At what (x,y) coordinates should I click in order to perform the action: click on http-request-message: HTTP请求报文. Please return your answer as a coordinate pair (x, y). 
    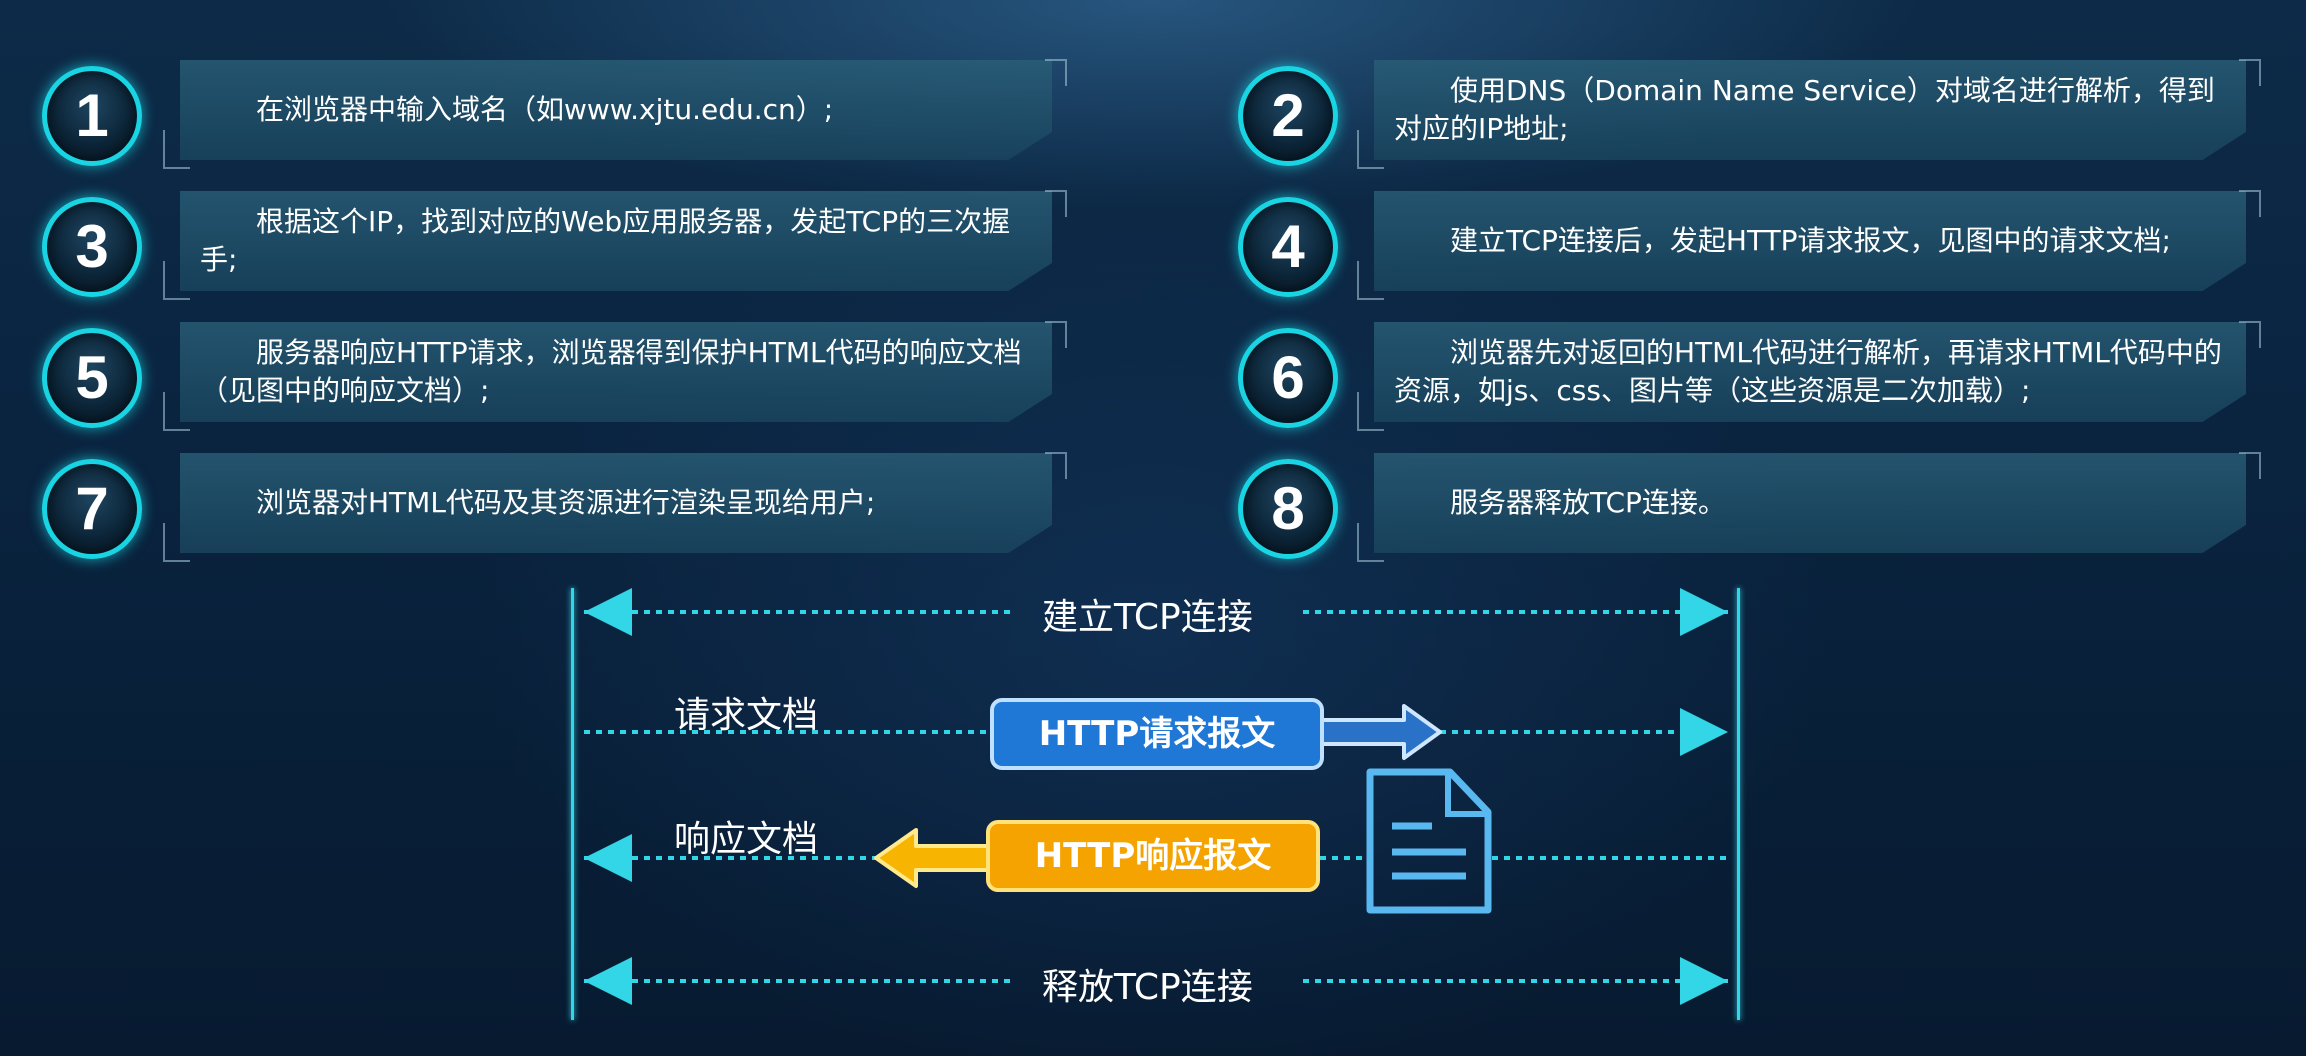
    Looking at the image, I should click on (1157, 734).